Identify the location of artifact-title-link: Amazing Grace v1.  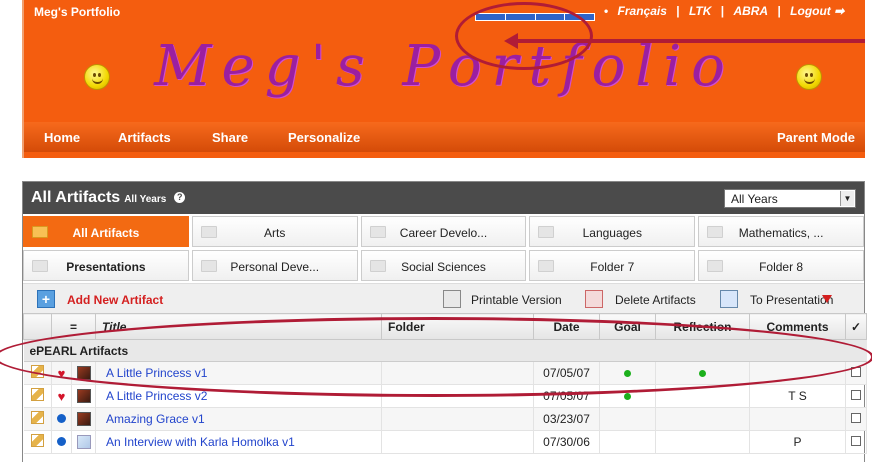
(155, 419).